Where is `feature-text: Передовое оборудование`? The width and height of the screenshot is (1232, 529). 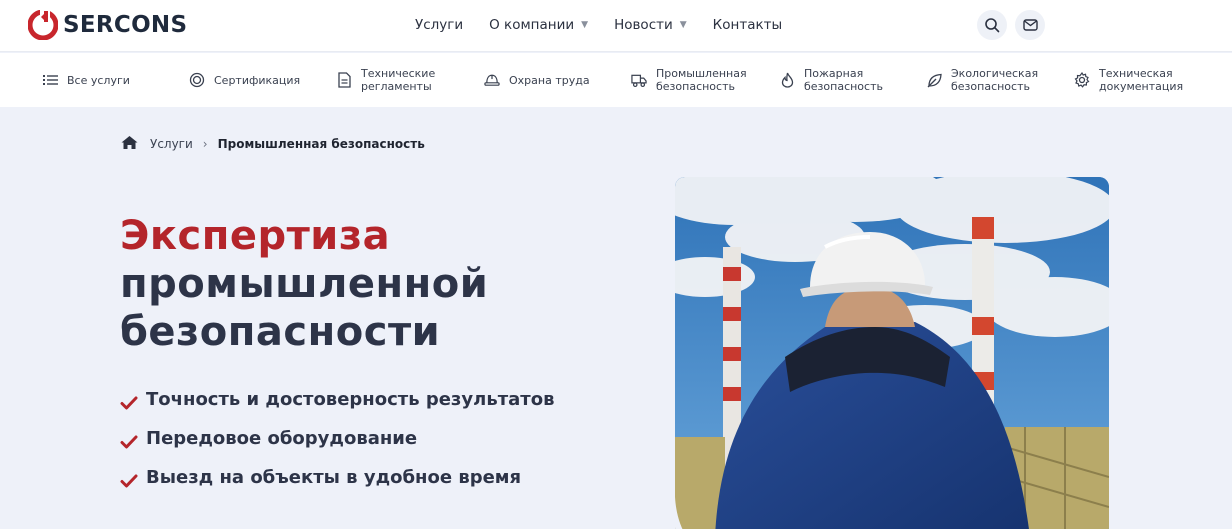
feature-text: Передовое оборудование is located at coordinates (282, 438).